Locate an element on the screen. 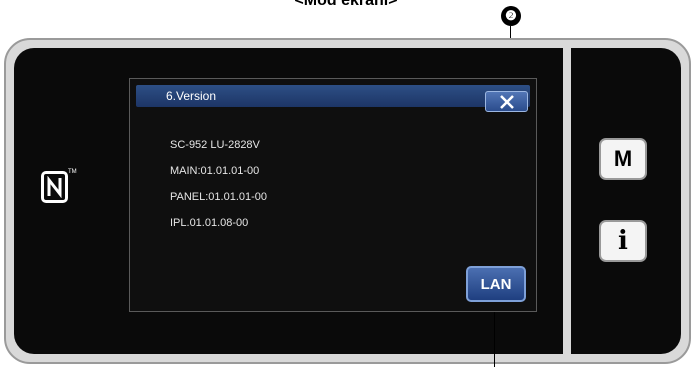 Image resolution: width=692 pixels, height=367 pixels. machine-model: SC-952 LU-2828V is located at coordinates (215, 145).